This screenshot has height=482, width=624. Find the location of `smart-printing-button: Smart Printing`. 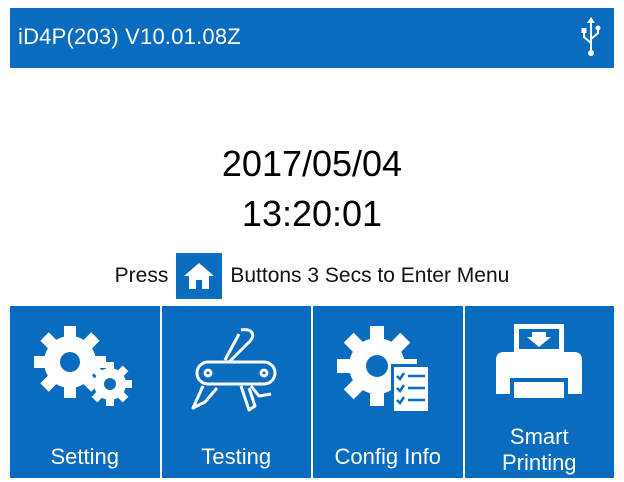

smart-printing-button: Smart Printing is located at coordinates (539, 392).